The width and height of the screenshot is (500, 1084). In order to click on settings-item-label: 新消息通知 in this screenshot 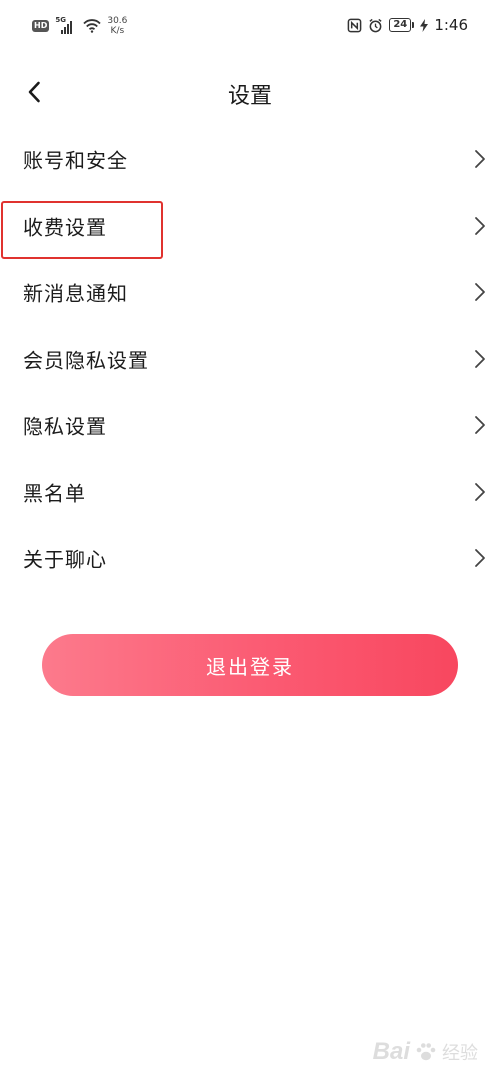, I will do `click(75, 293)`.